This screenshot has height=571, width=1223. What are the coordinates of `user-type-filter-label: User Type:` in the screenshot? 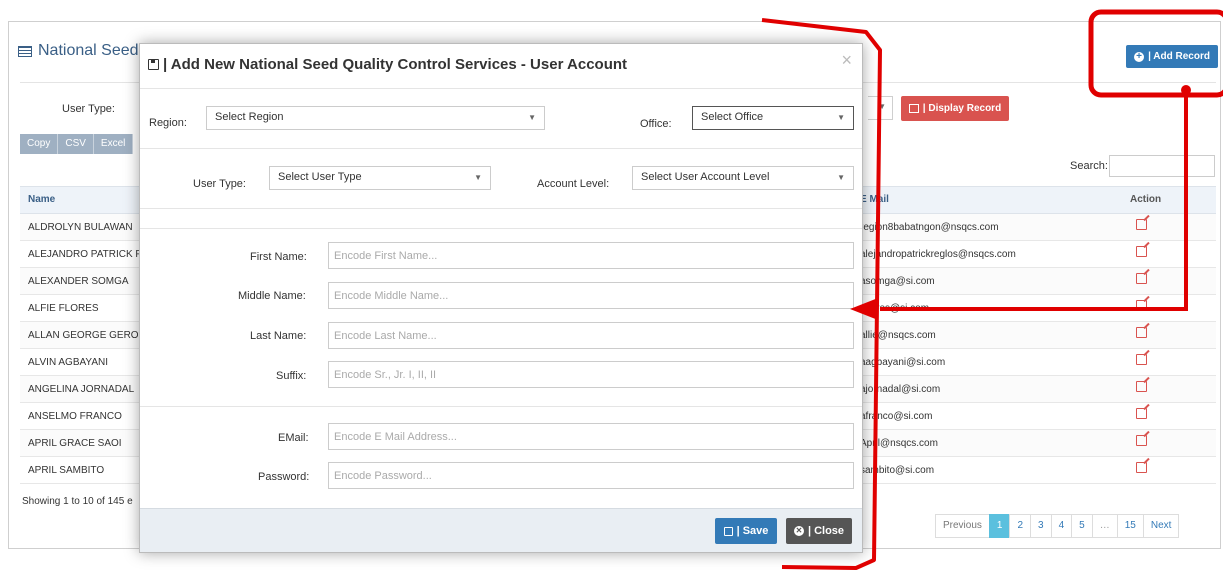 It's located at (88, 109).